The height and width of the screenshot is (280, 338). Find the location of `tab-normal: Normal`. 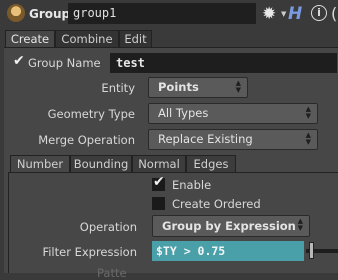

tab-normal: Normal is located at coordinates (159, 164).